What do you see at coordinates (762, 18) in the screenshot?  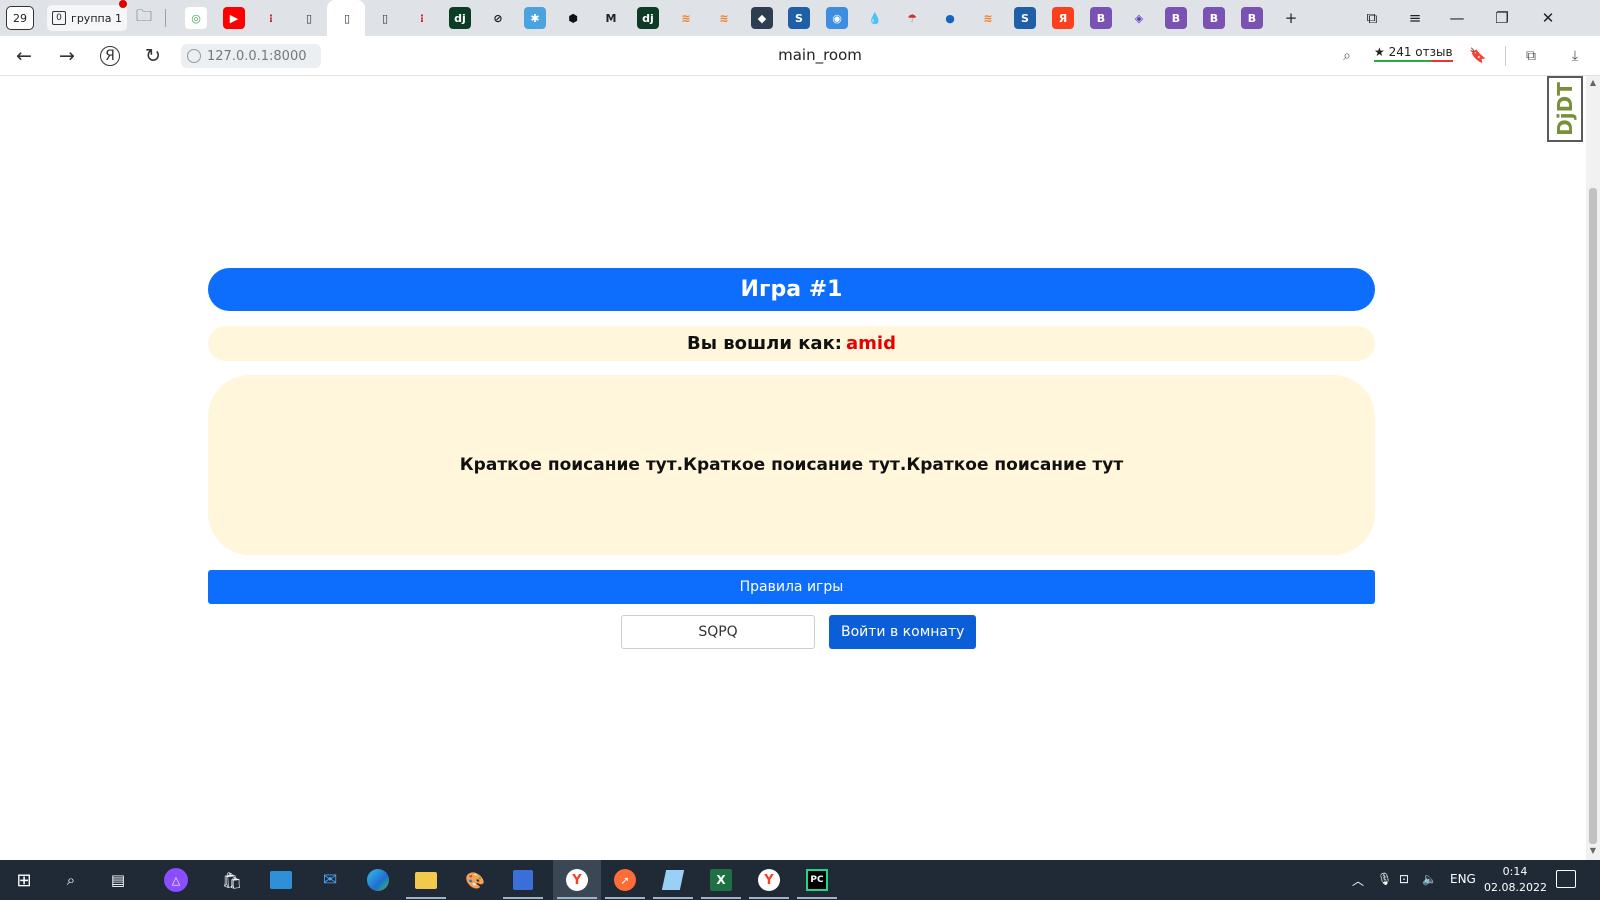 I see `tab-app-icon: ◆` at bounding box center [762, 18].